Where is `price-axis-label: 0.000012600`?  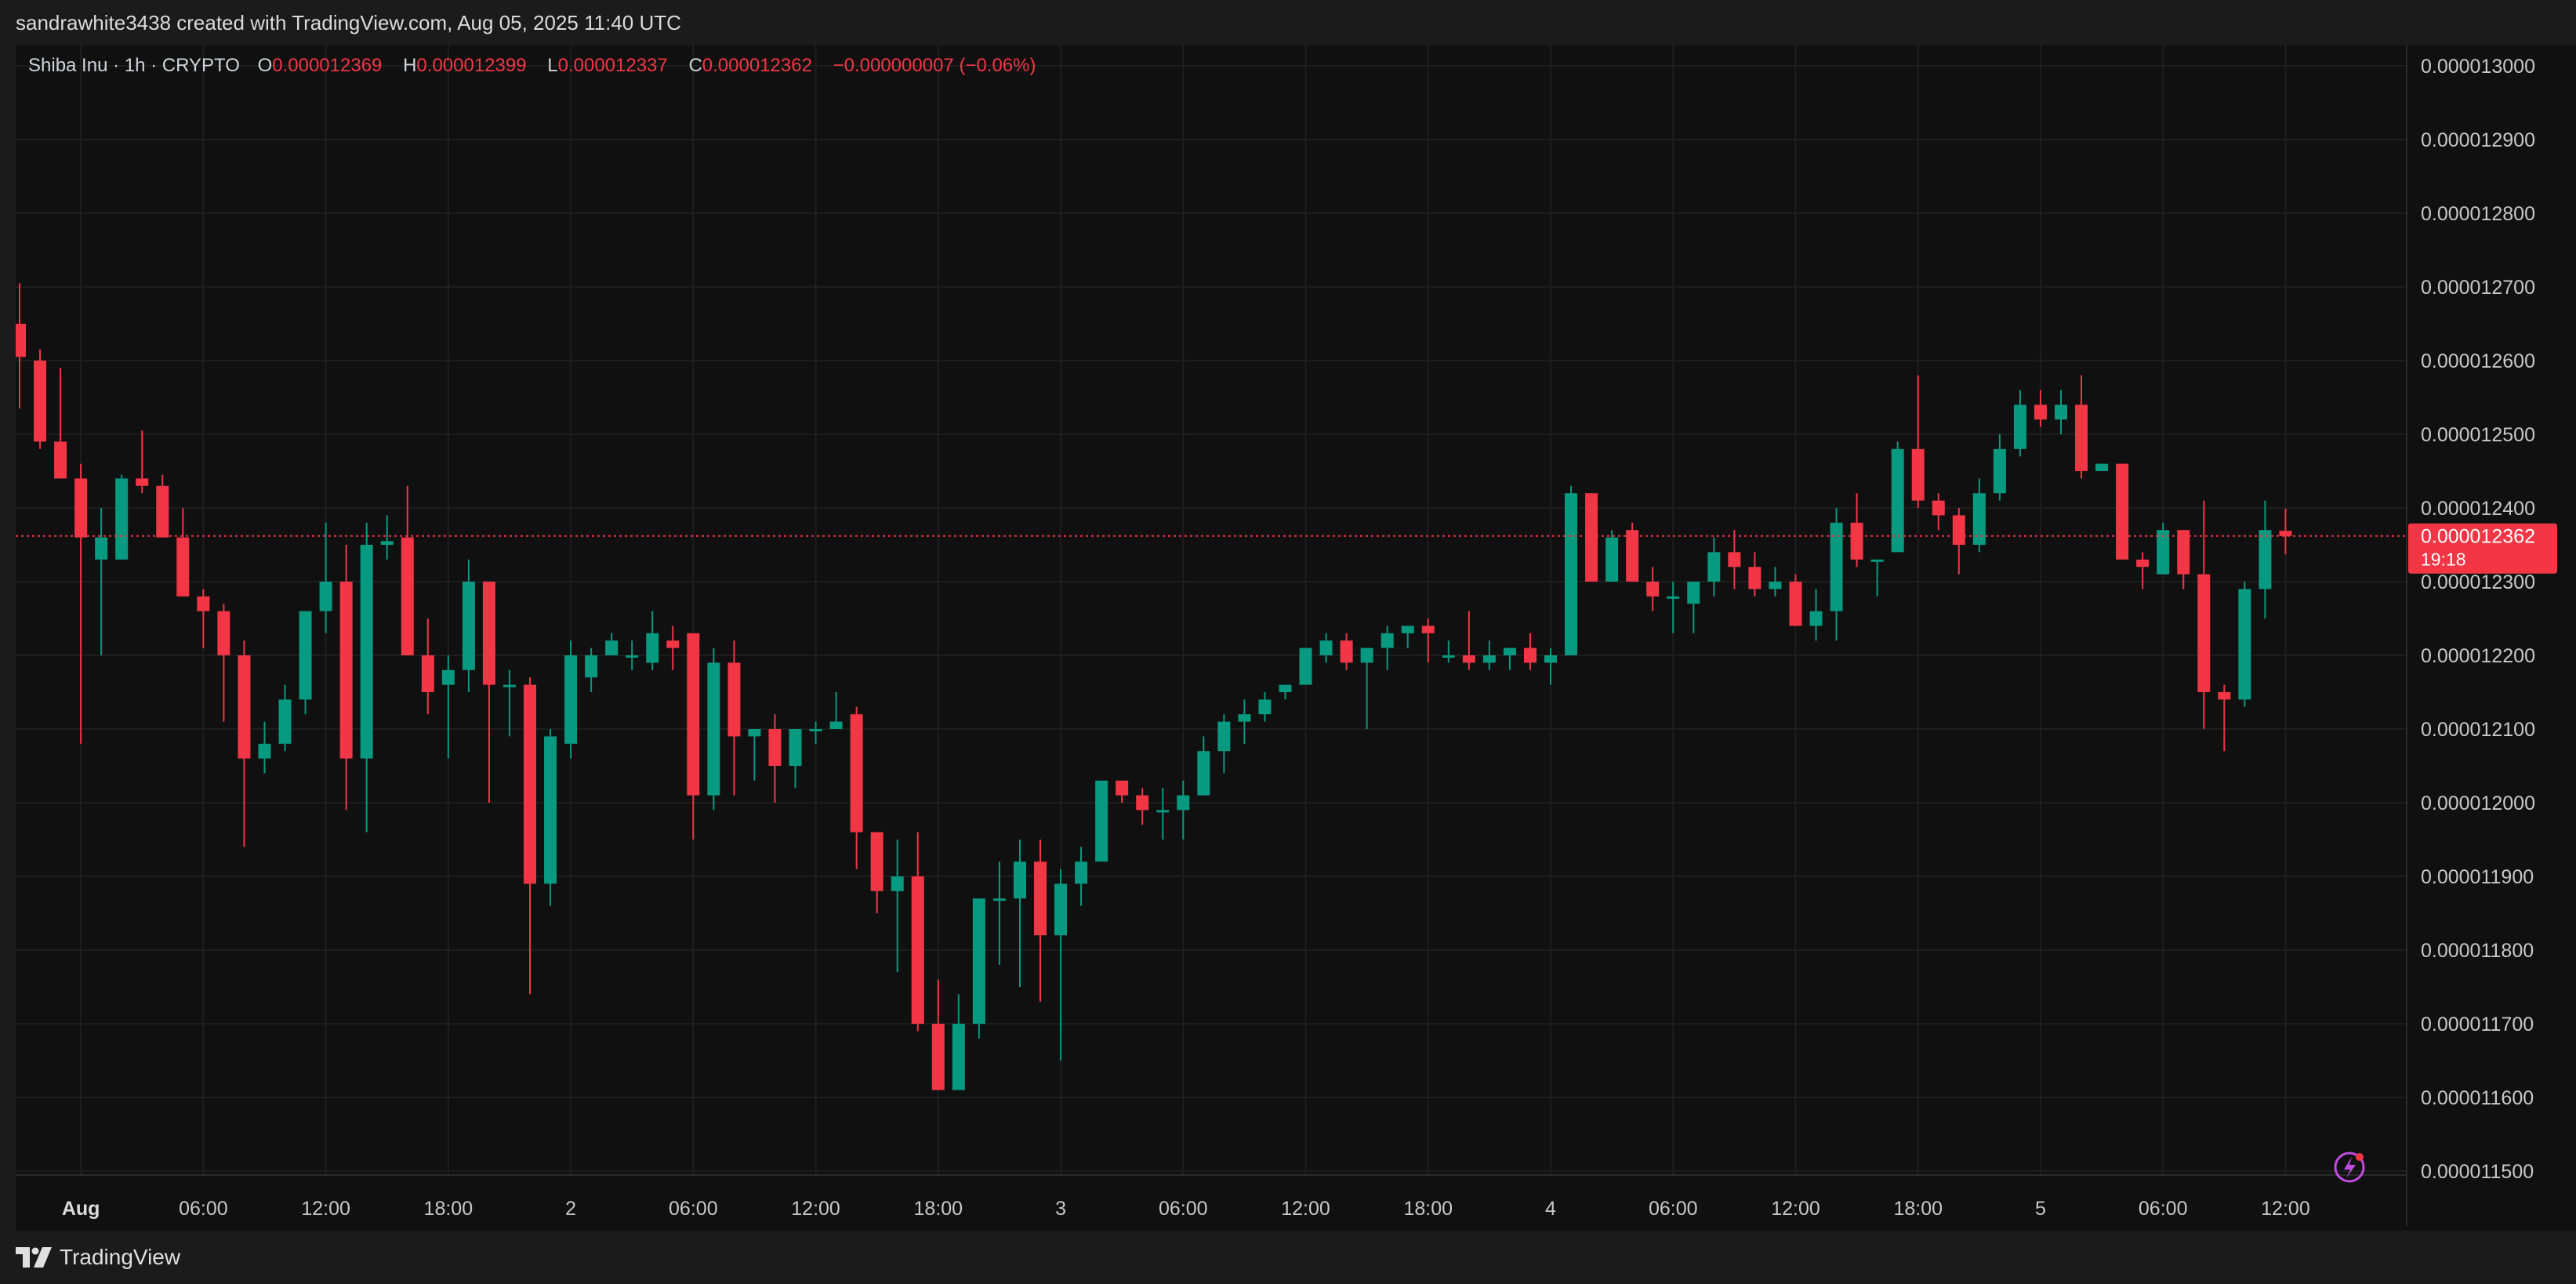
price-axis-label: 0.000012600 is located at coordinates (2478, 361).